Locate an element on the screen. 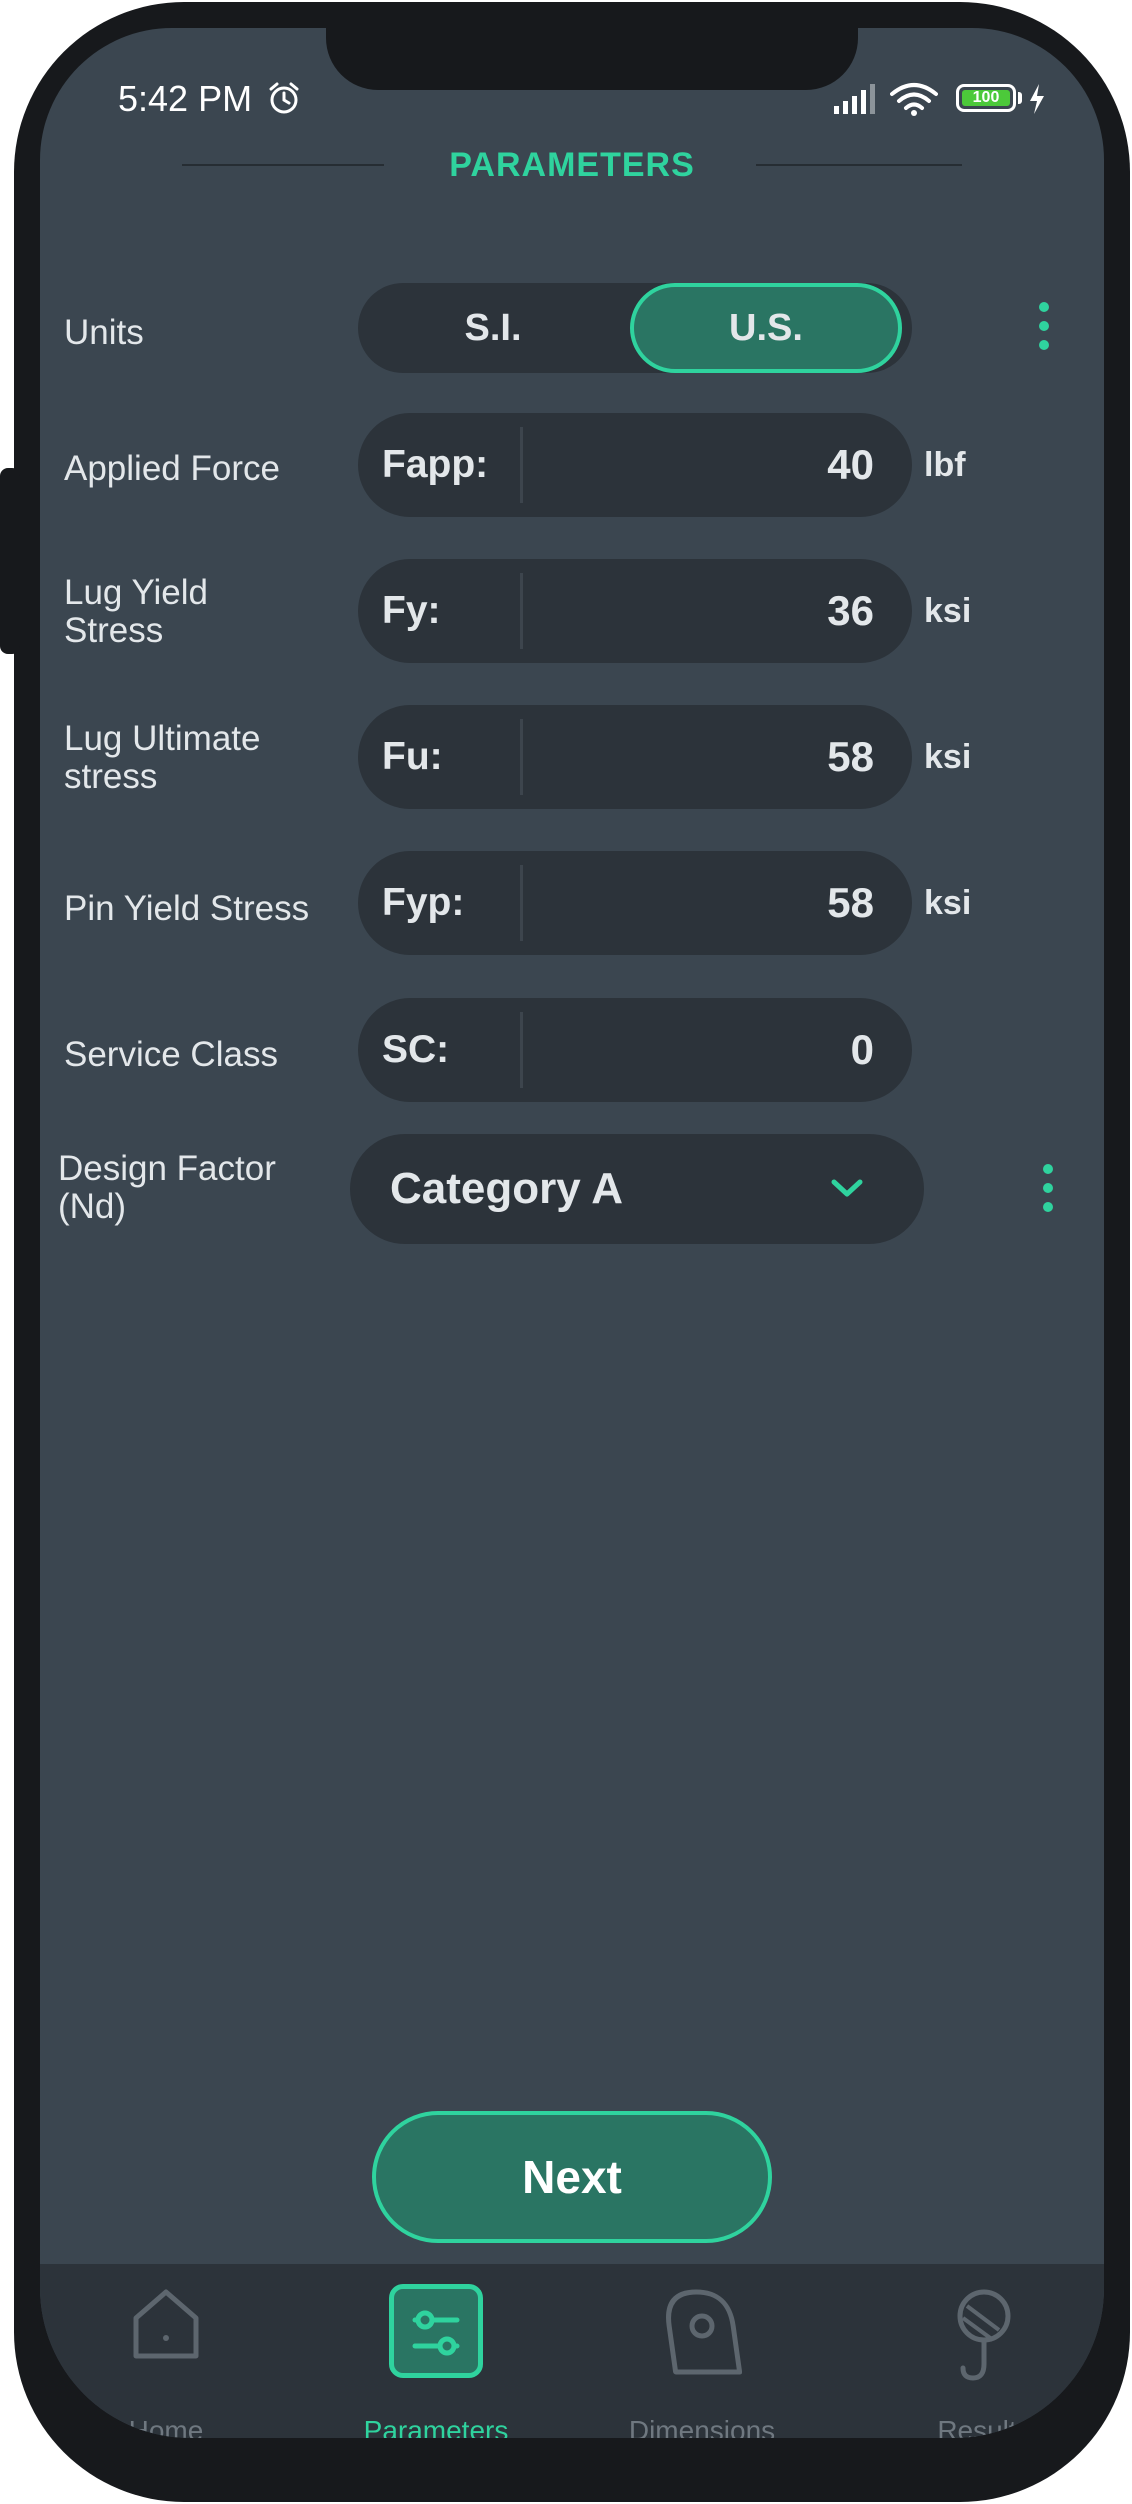  nav-item-dimensions: Dimensions is located at coordinates (702, 2351).